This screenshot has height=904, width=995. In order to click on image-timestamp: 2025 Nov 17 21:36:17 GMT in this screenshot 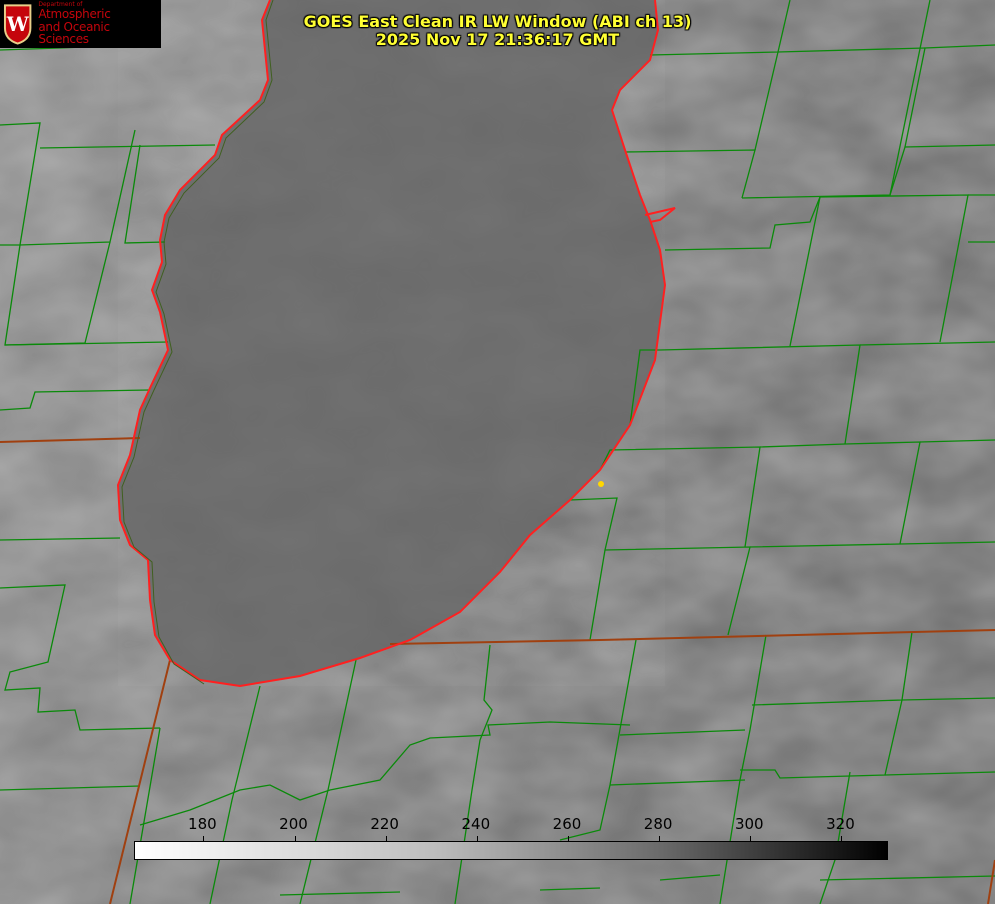, I will do `click(497, 39)`.